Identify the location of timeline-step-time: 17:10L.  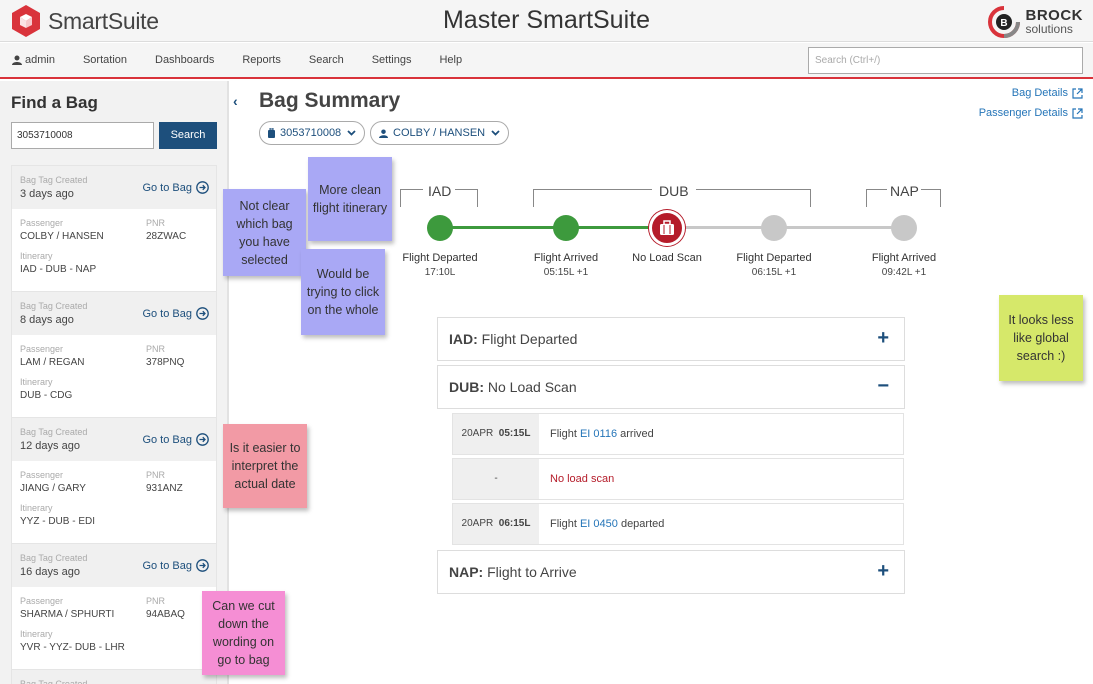
(440, 272).